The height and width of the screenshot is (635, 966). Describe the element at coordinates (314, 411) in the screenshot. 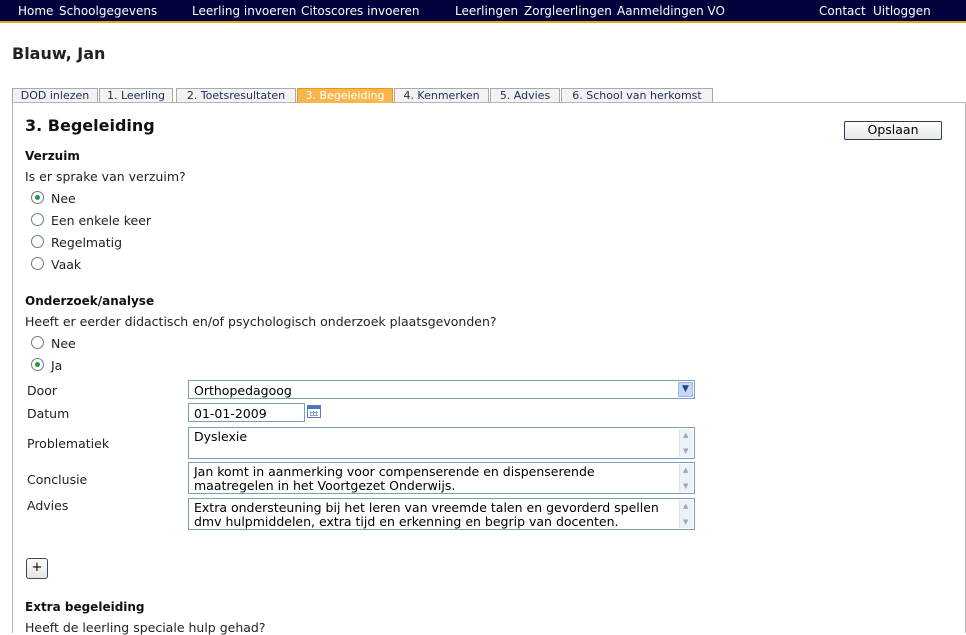

I see `calendar-icon` at that location.